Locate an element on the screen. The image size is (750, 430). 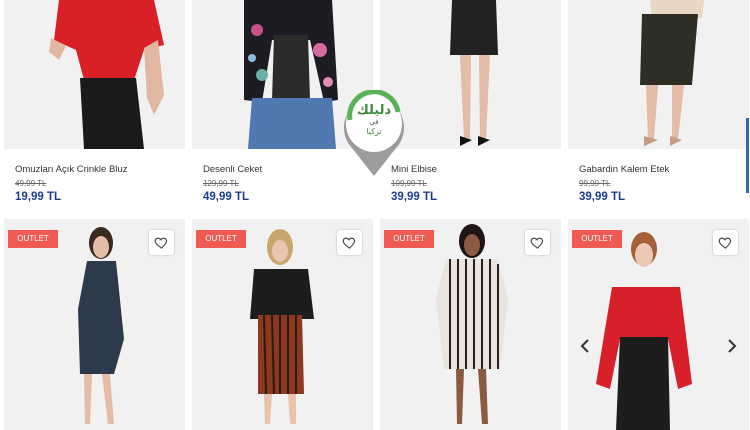
chevron-right-icon is located at coordinates (732, 346).